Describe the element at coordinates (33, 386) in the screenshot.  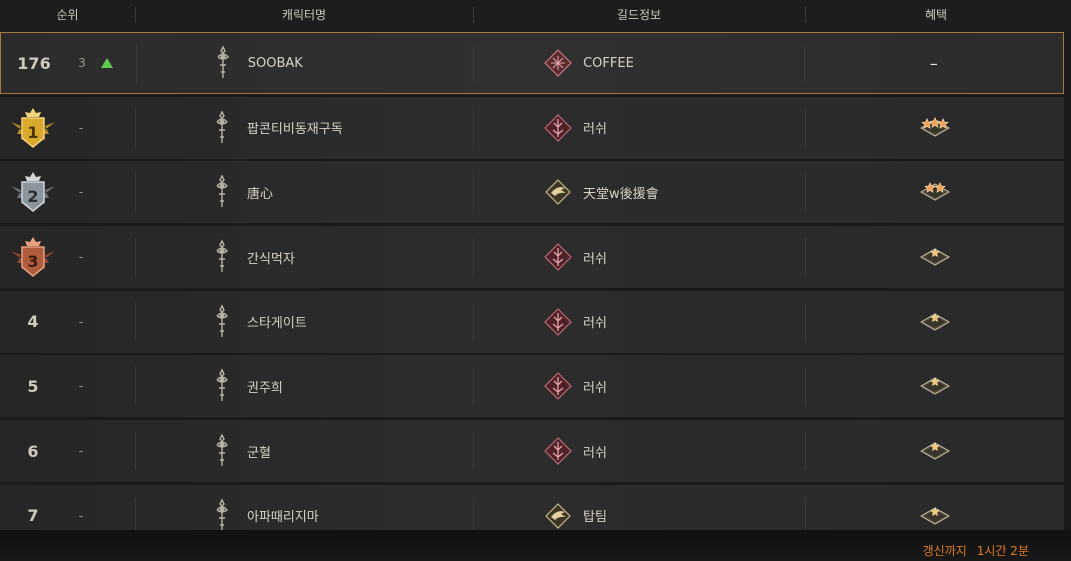
I see `rank-number: 5` at that location.